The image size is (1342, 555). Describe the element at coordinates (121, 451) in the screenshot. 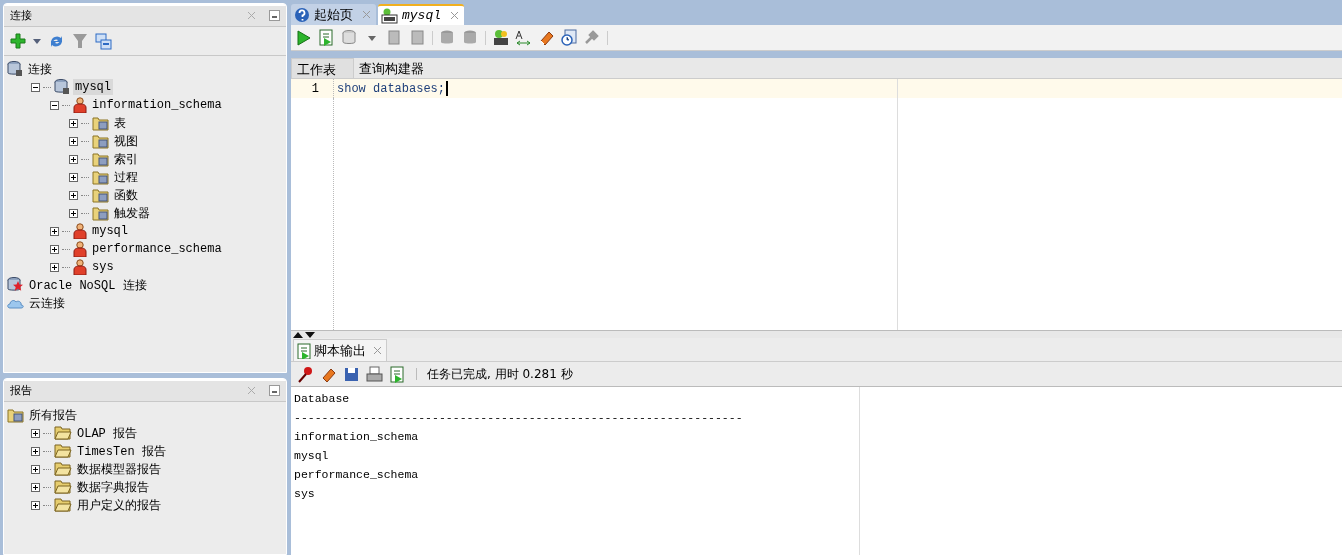

I see `tree-item: TimesTen 报告` at that location.